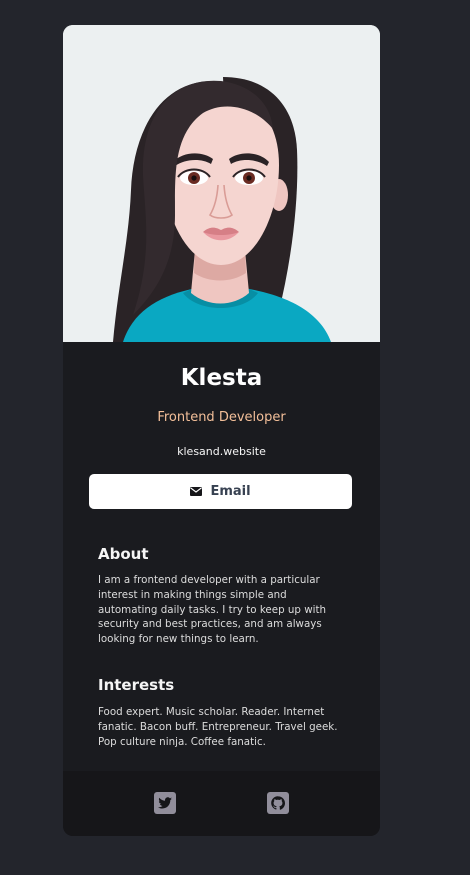 The image size is (470, 875). Describe the element at coordinates (221, 417) in the screenshot. I see `profile-role: Frontend Developer` at that location.